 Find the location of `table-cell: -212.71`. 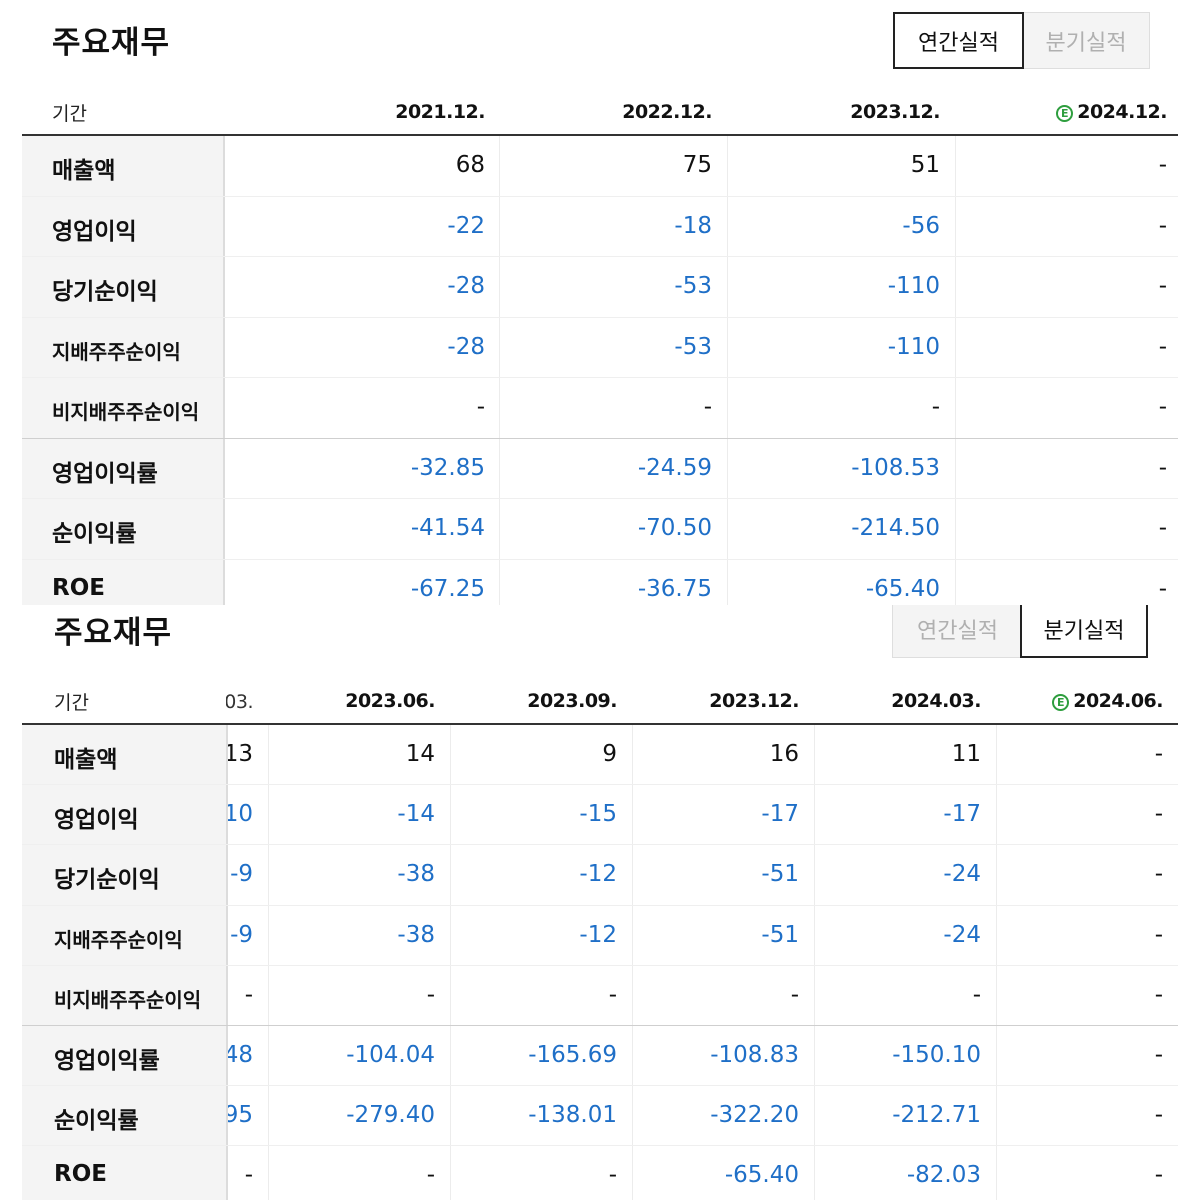

table-cell: -212.71 is located at coordinates (936, 1115).